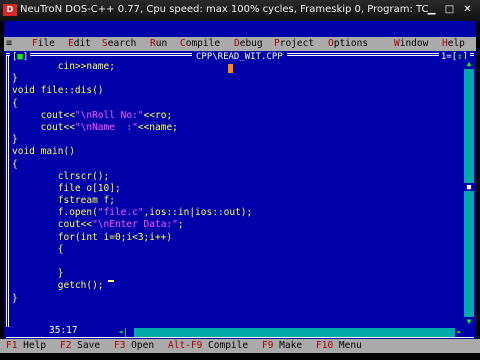 This screenshot has height=360, width=480. What do you see at coordinates (449, 9) in the screenshot?
I see `maximize-button: □` at bounding box center [449, 9].